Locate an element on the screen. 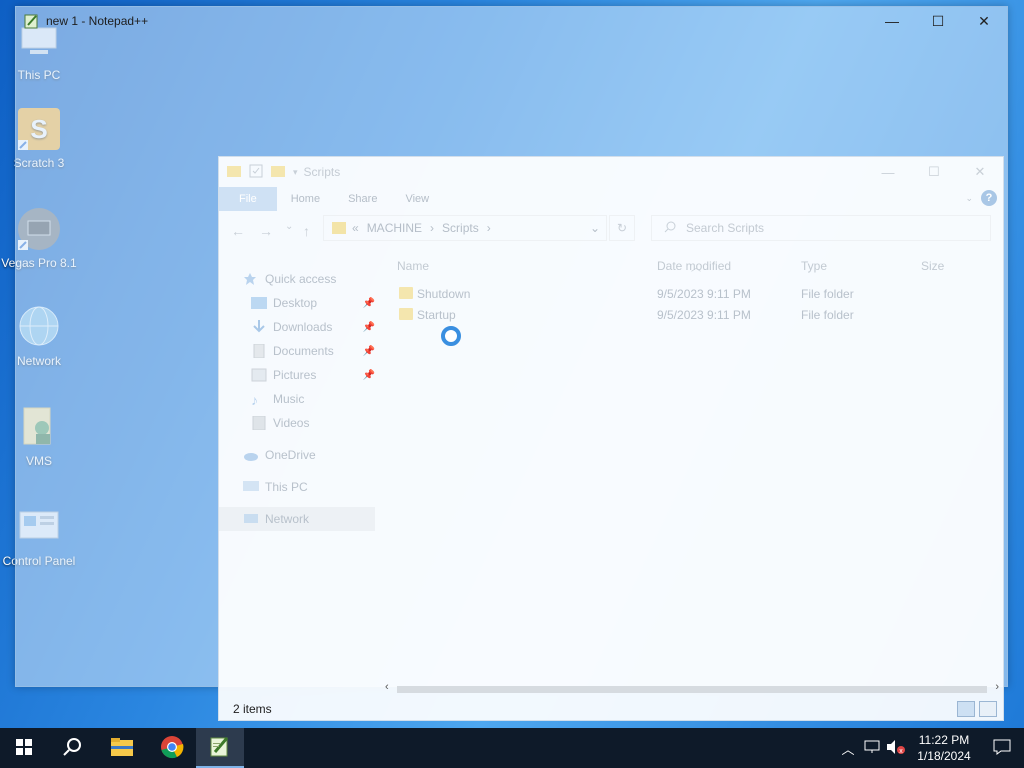  explorer-maximize-button: ☐ is located at coordinates (934, 172).